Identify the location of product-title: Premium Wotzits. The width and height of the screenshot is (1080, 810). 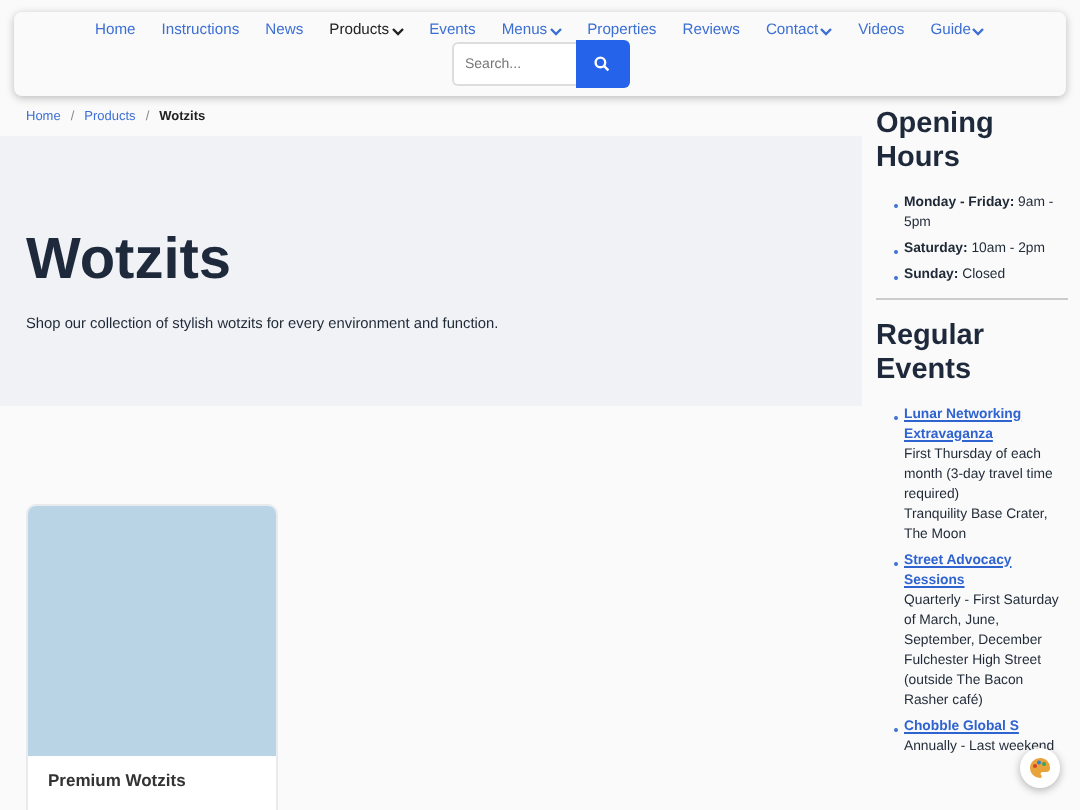
(117, 781).